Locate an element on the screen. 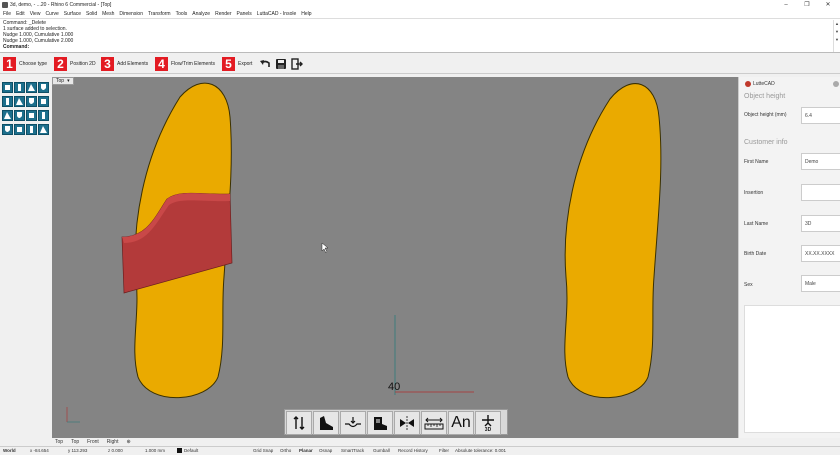  cross-tool is located at coordinates (7, 129).